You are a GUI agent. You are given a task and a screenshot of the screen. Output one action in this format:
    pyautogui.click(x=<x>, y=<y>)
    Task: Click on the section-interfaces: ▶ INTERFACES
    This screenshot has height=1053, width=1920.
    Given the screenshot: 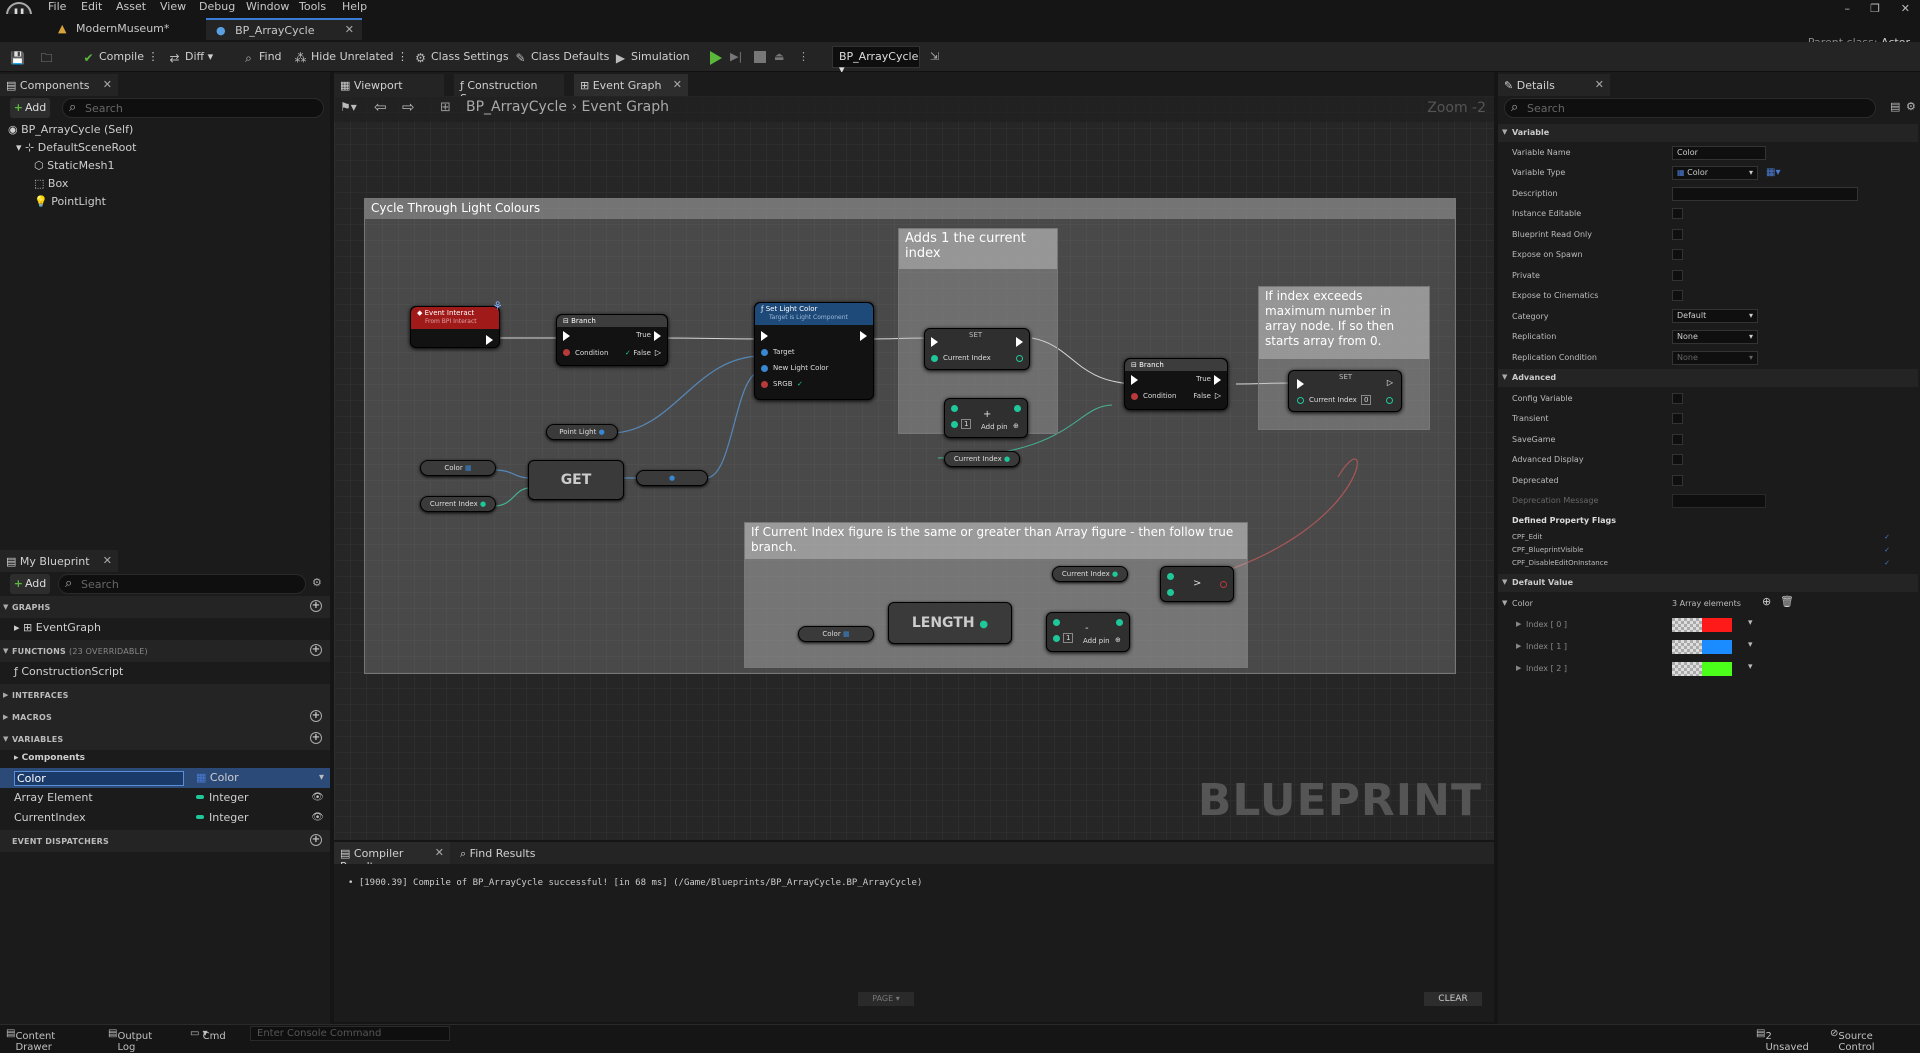 What is the action you would take?
    pyautogui.click(x=165, y=695)
    